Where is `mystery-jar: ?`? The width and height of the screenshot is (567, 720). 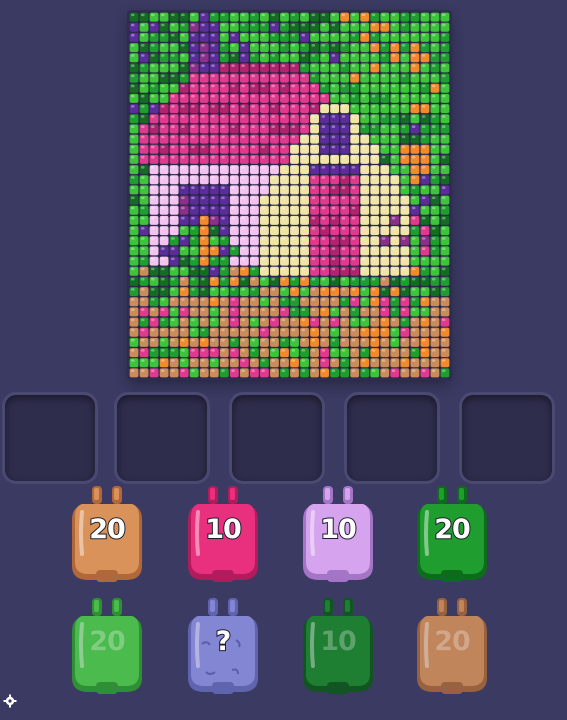
mystery-jar: ? is located at coordinates (223, 646).